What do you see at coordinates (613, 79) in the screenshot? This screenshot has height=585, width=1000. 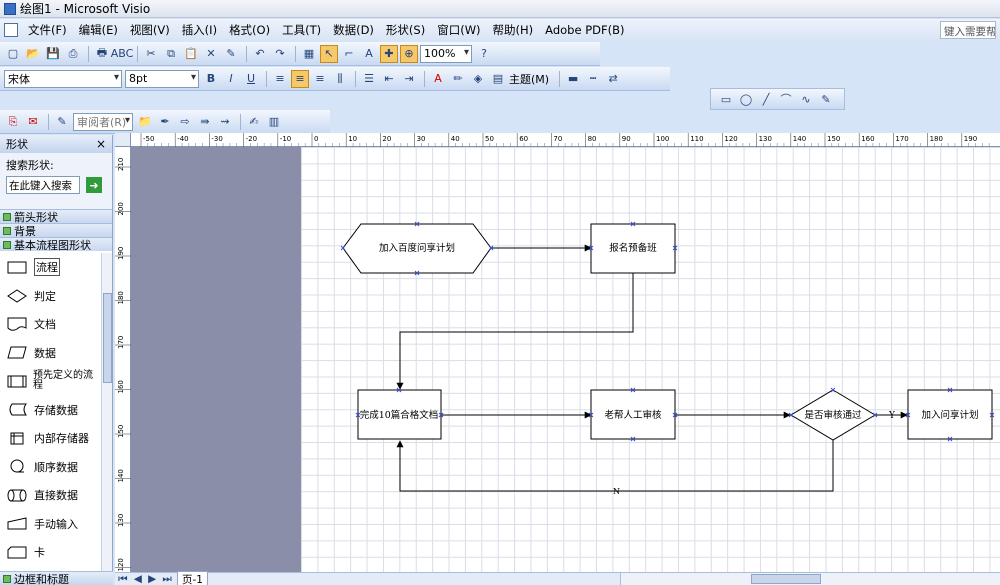 I see `line-ends-icon: ⇄` at bounding box center [613, 79].